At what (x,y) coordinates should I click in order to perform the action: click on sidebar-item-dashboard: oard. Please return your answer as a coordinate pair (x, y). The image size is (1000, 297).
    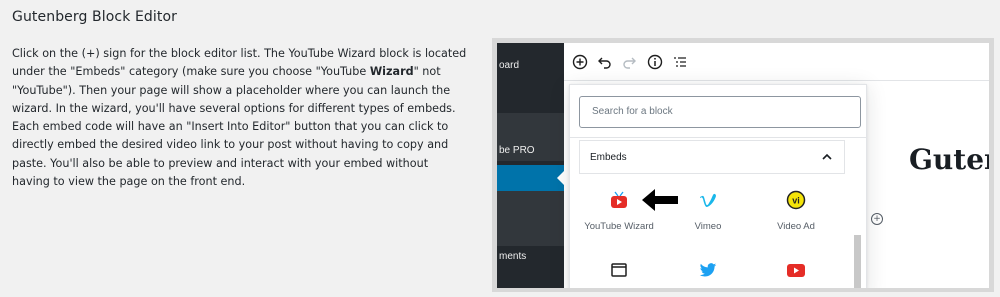
    Looking at the image, I should click on (530, 65).